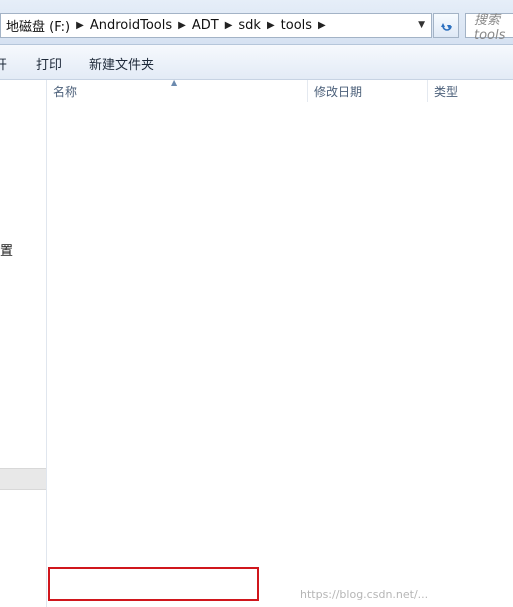 The height and width of the screenshot is (607, 513). I want to click on file-name: lint.bat, so click(96, 439).